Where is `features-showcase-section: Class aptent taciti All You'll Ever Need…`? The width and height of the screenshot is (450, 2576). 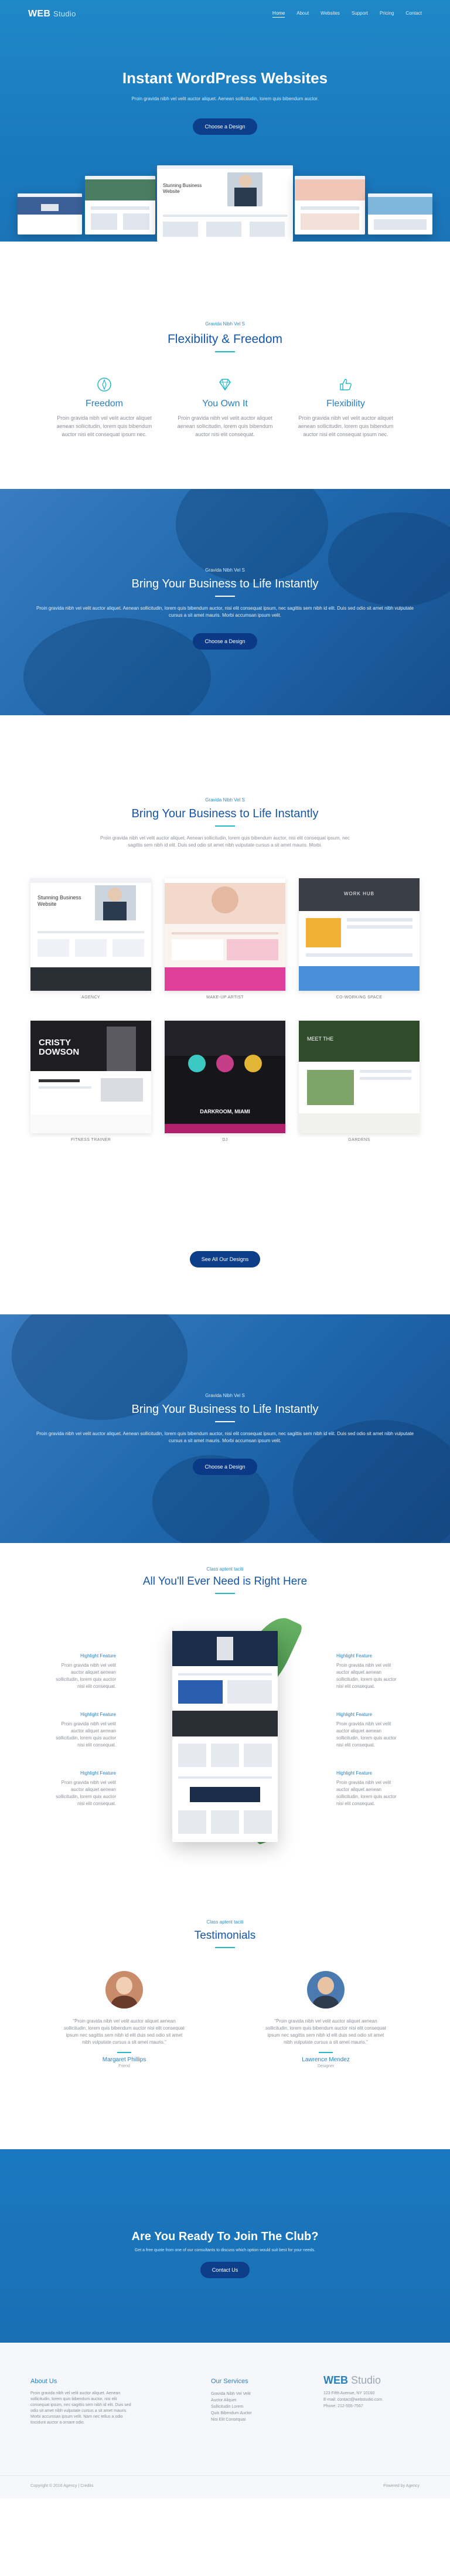
features-showcase-section: Class aptent taciti All You'll Ever Need… is located at coordinates (225, 1720).